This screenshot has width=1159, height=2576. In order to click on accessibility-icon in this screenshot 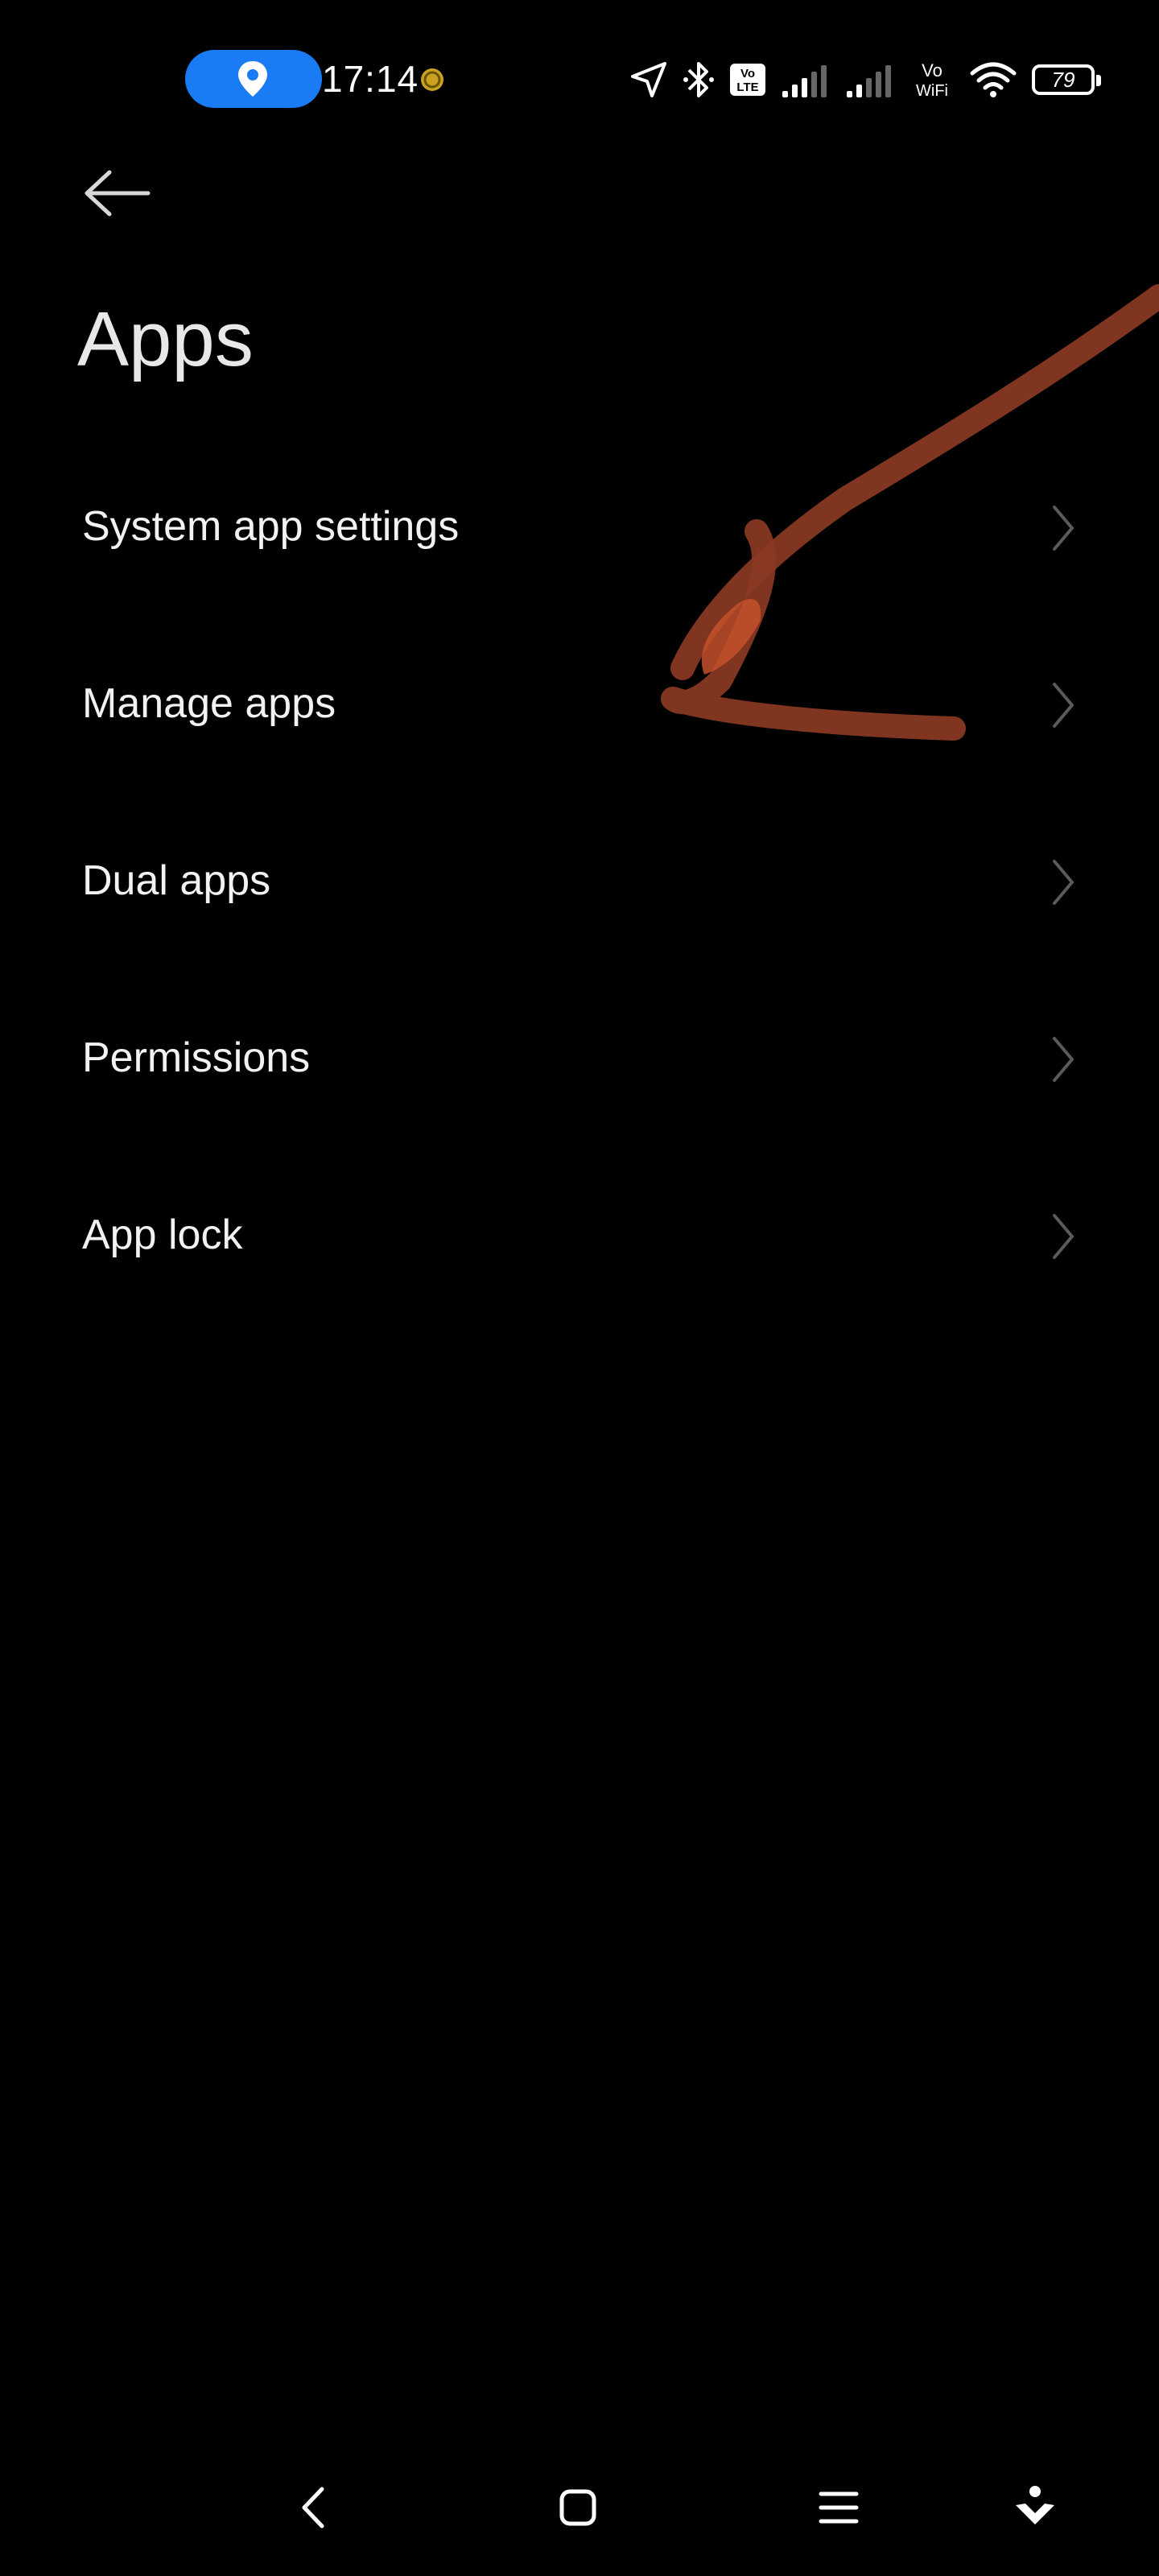, I will do `click(1035, 2505)`.